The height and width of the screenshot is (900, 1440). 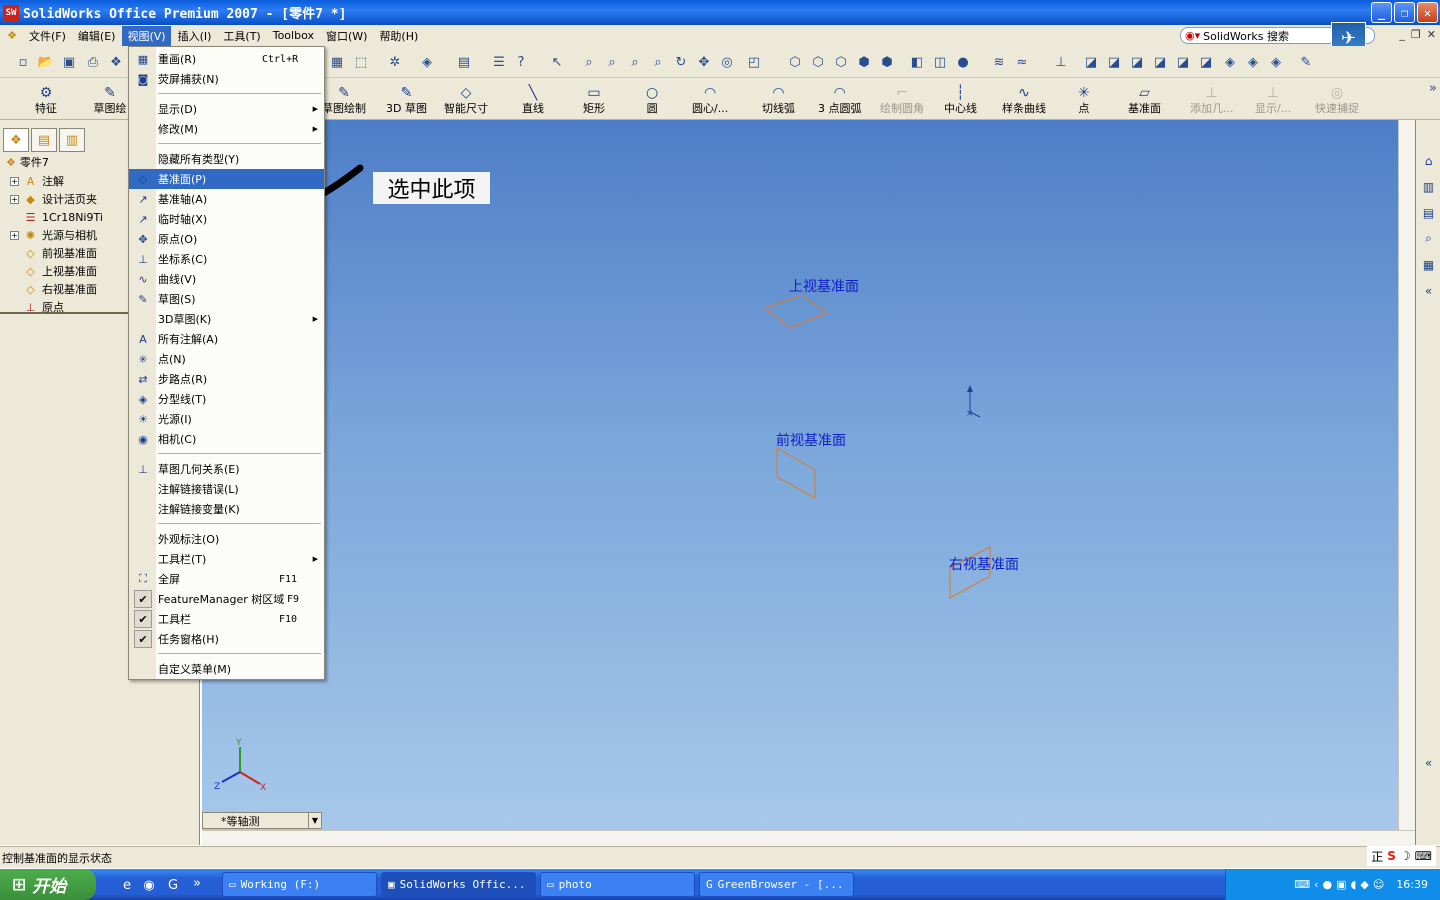 I want to click on more-commands-icon: », so click(x=1432, y=88).